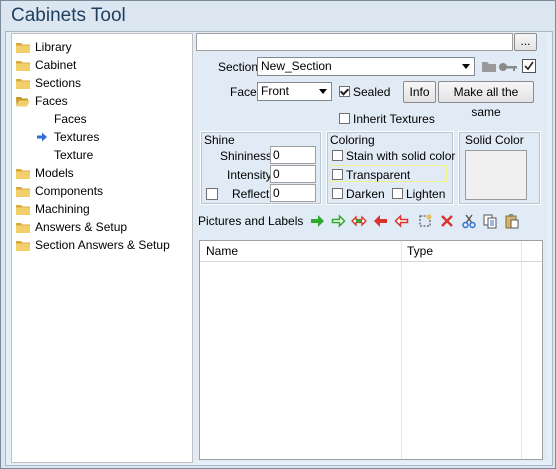  I want to click on paste-icon, so click(512, 221).